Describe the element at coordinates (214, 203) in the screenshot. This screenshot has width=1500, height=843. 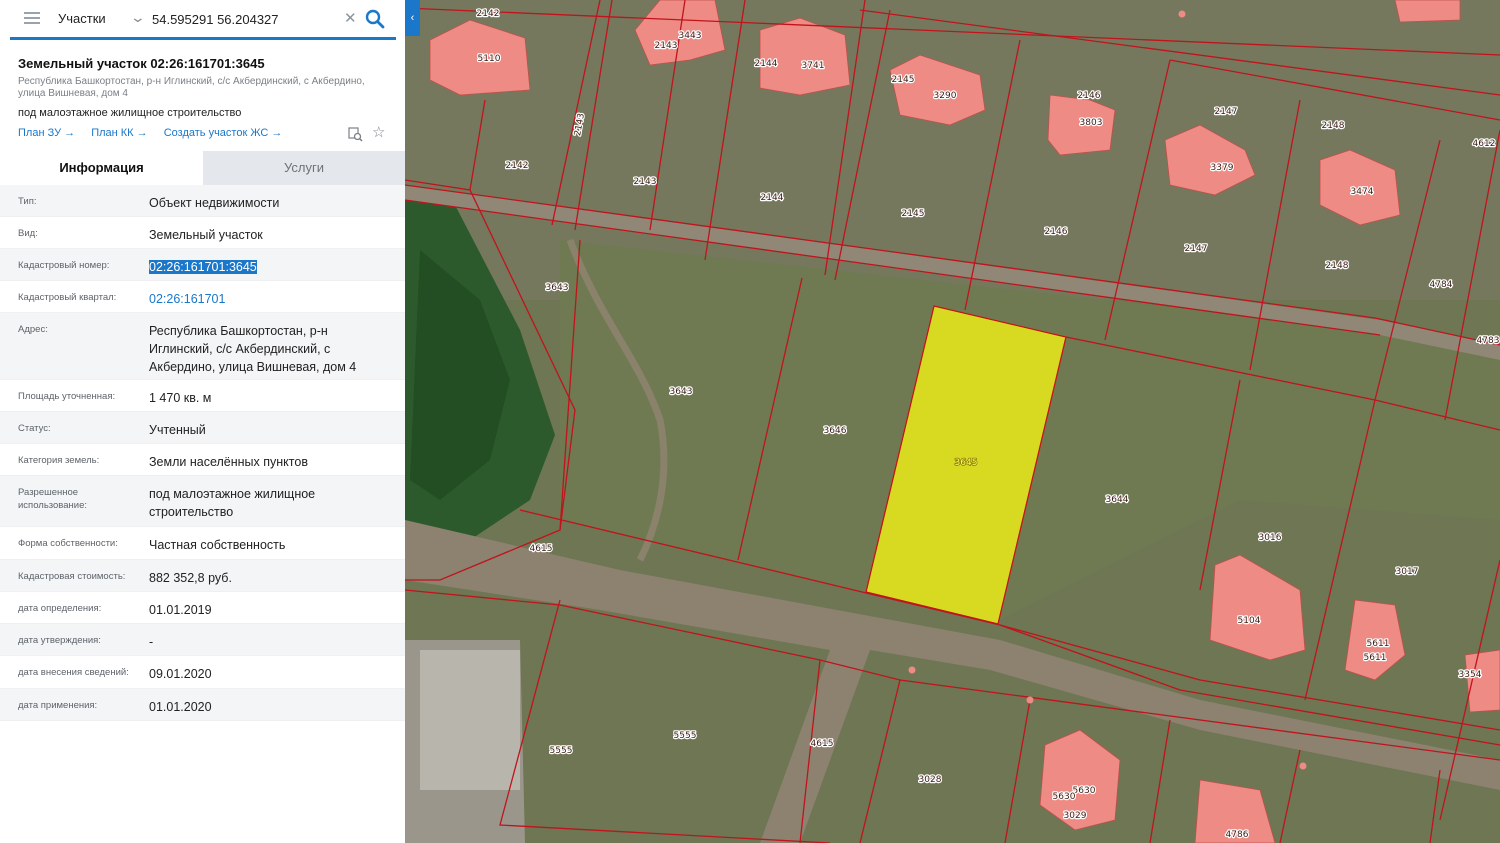
I see `property-value: Объект недвижимости` at that location.